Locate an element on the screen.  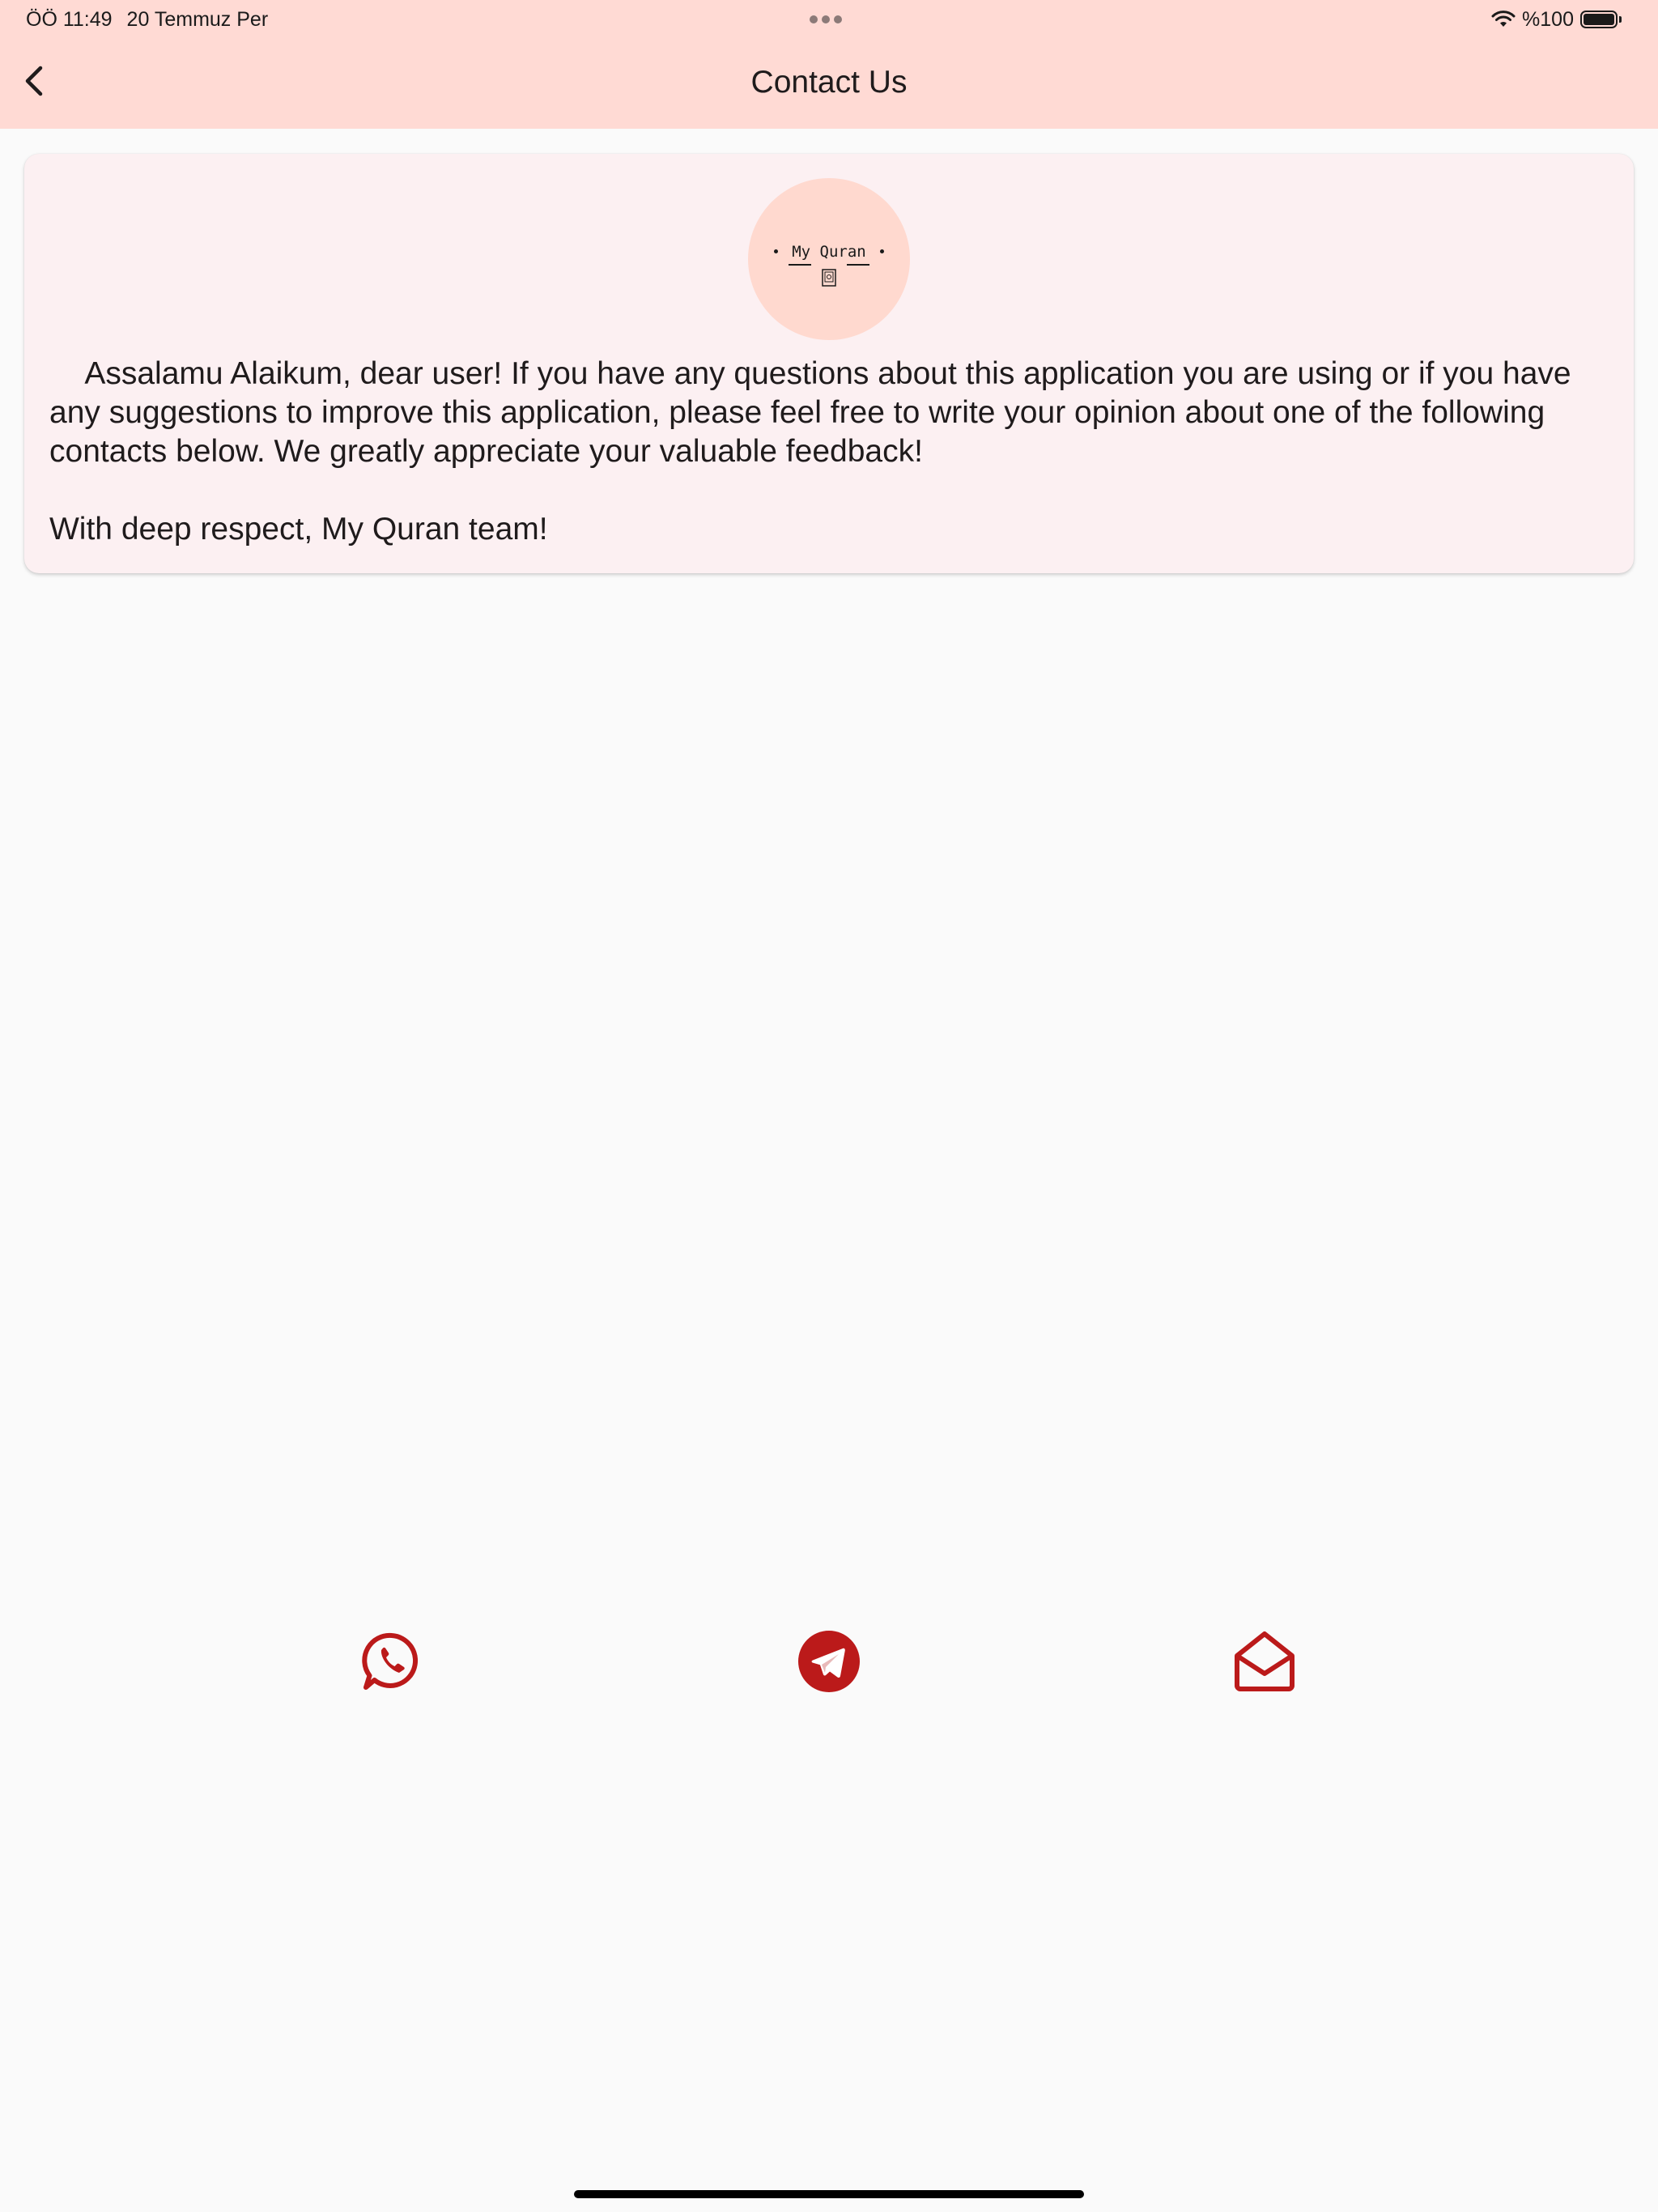
app-bar: ÖÖ 11:49 20 Temmuz Per %100 Contact Us is located at coordinates (829, 64).